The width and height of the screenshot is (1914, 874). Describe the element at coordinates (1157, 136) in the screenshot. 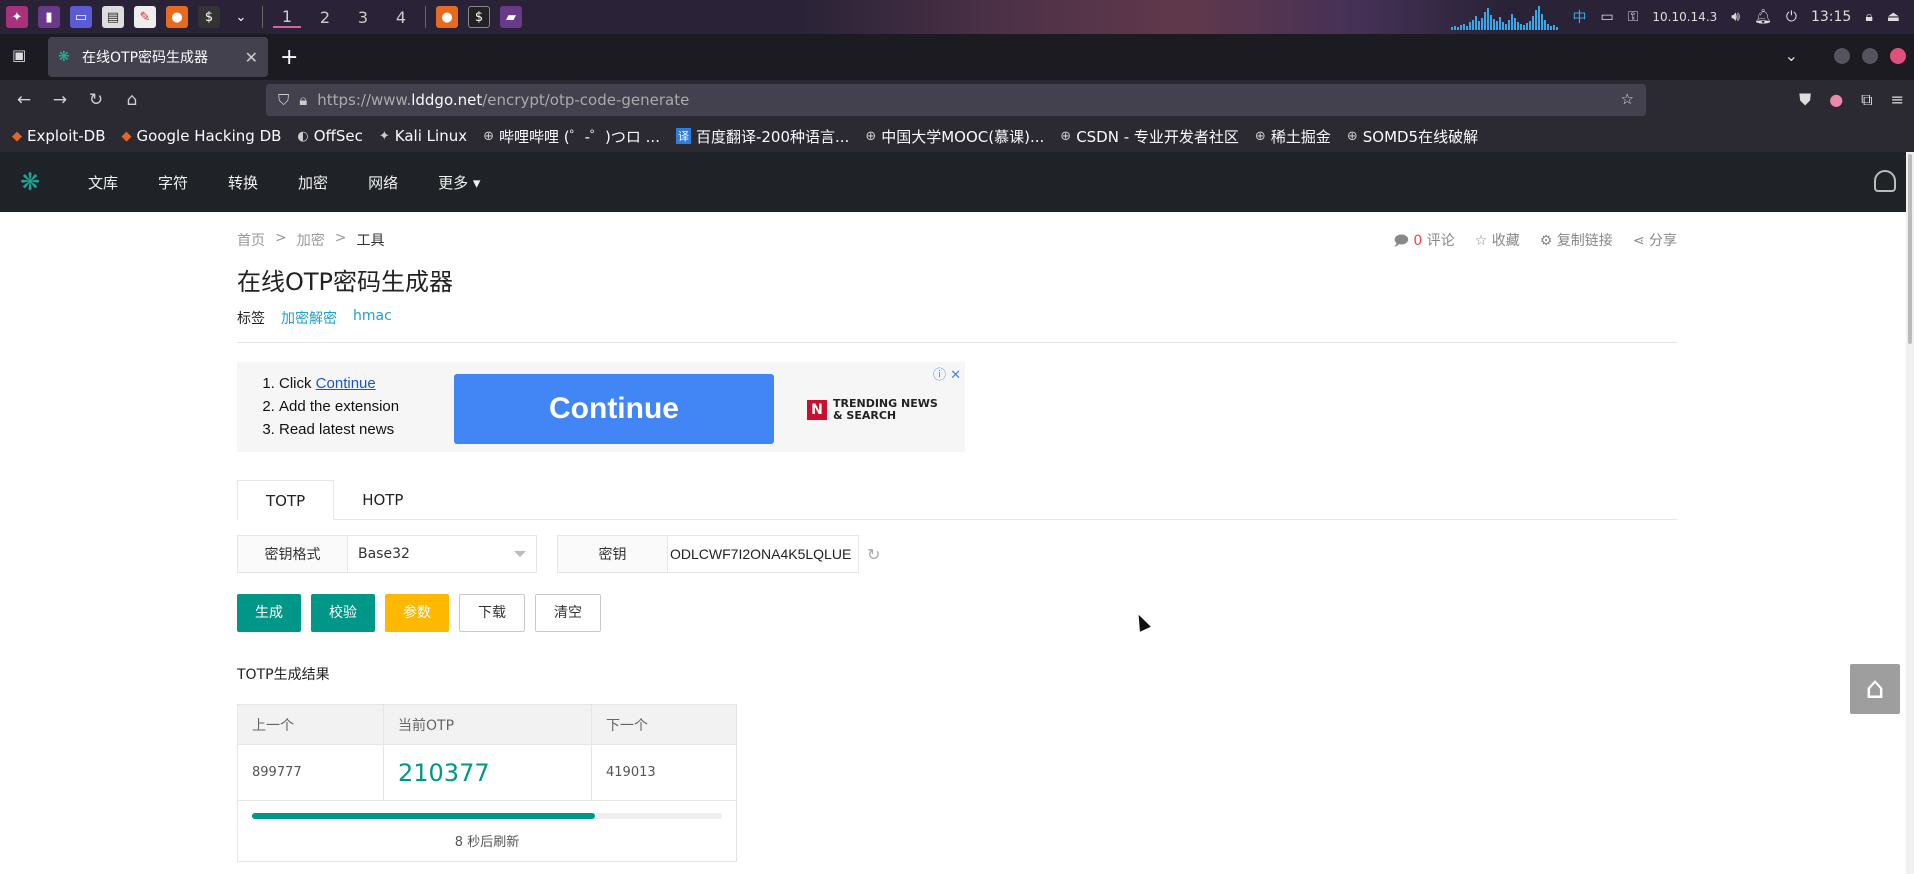

I see `bookmark-label: CSDN - 专业开发者社区` at that location.